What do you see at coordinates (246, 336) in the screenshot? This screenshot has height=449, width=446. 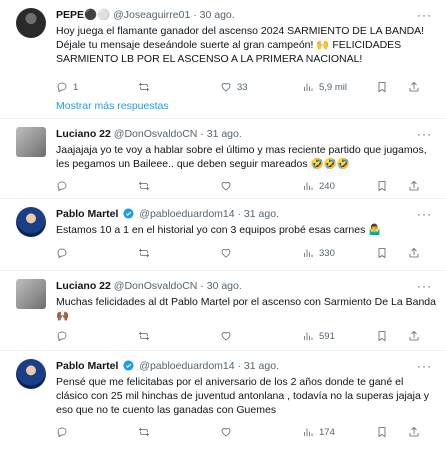 I see `tweet-actions: 591` at bounding box center [246, 336].